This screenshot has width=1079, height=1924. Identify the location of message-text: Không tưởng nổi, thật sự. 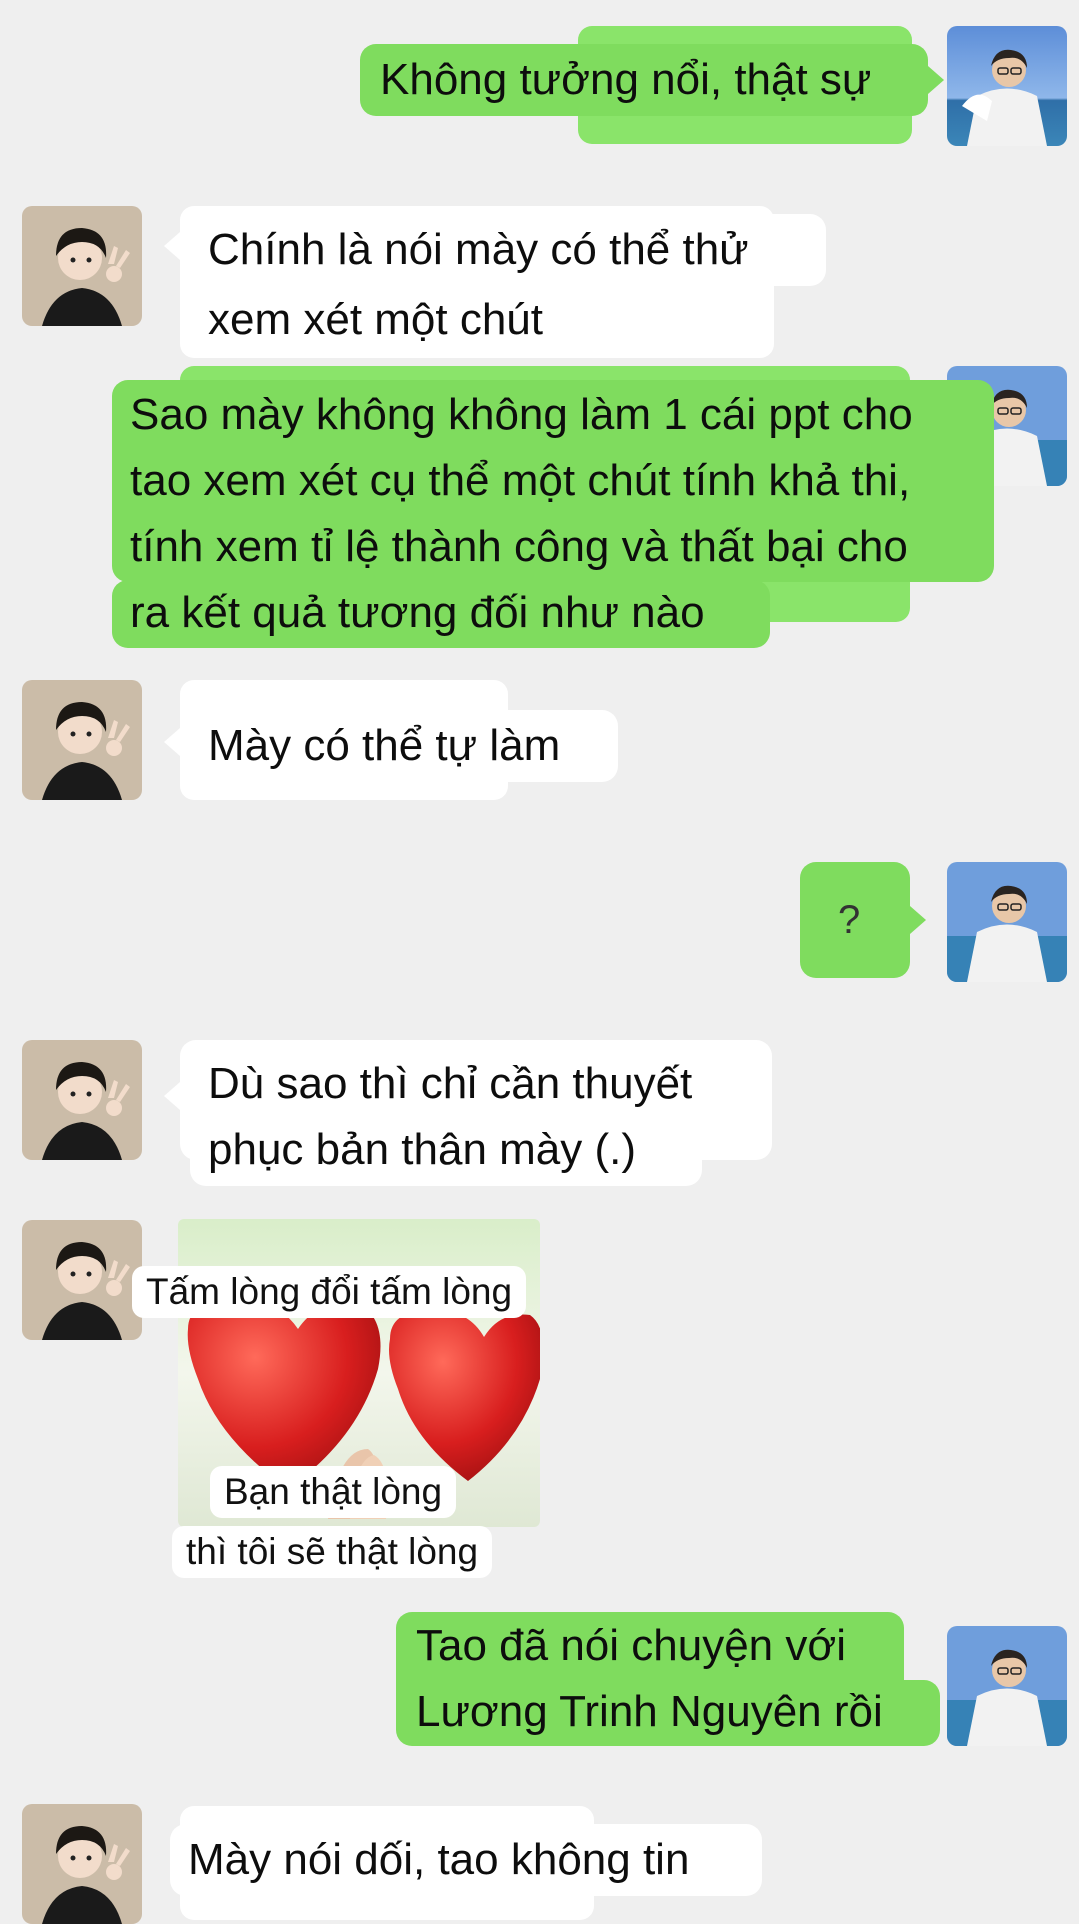
(626, 79).